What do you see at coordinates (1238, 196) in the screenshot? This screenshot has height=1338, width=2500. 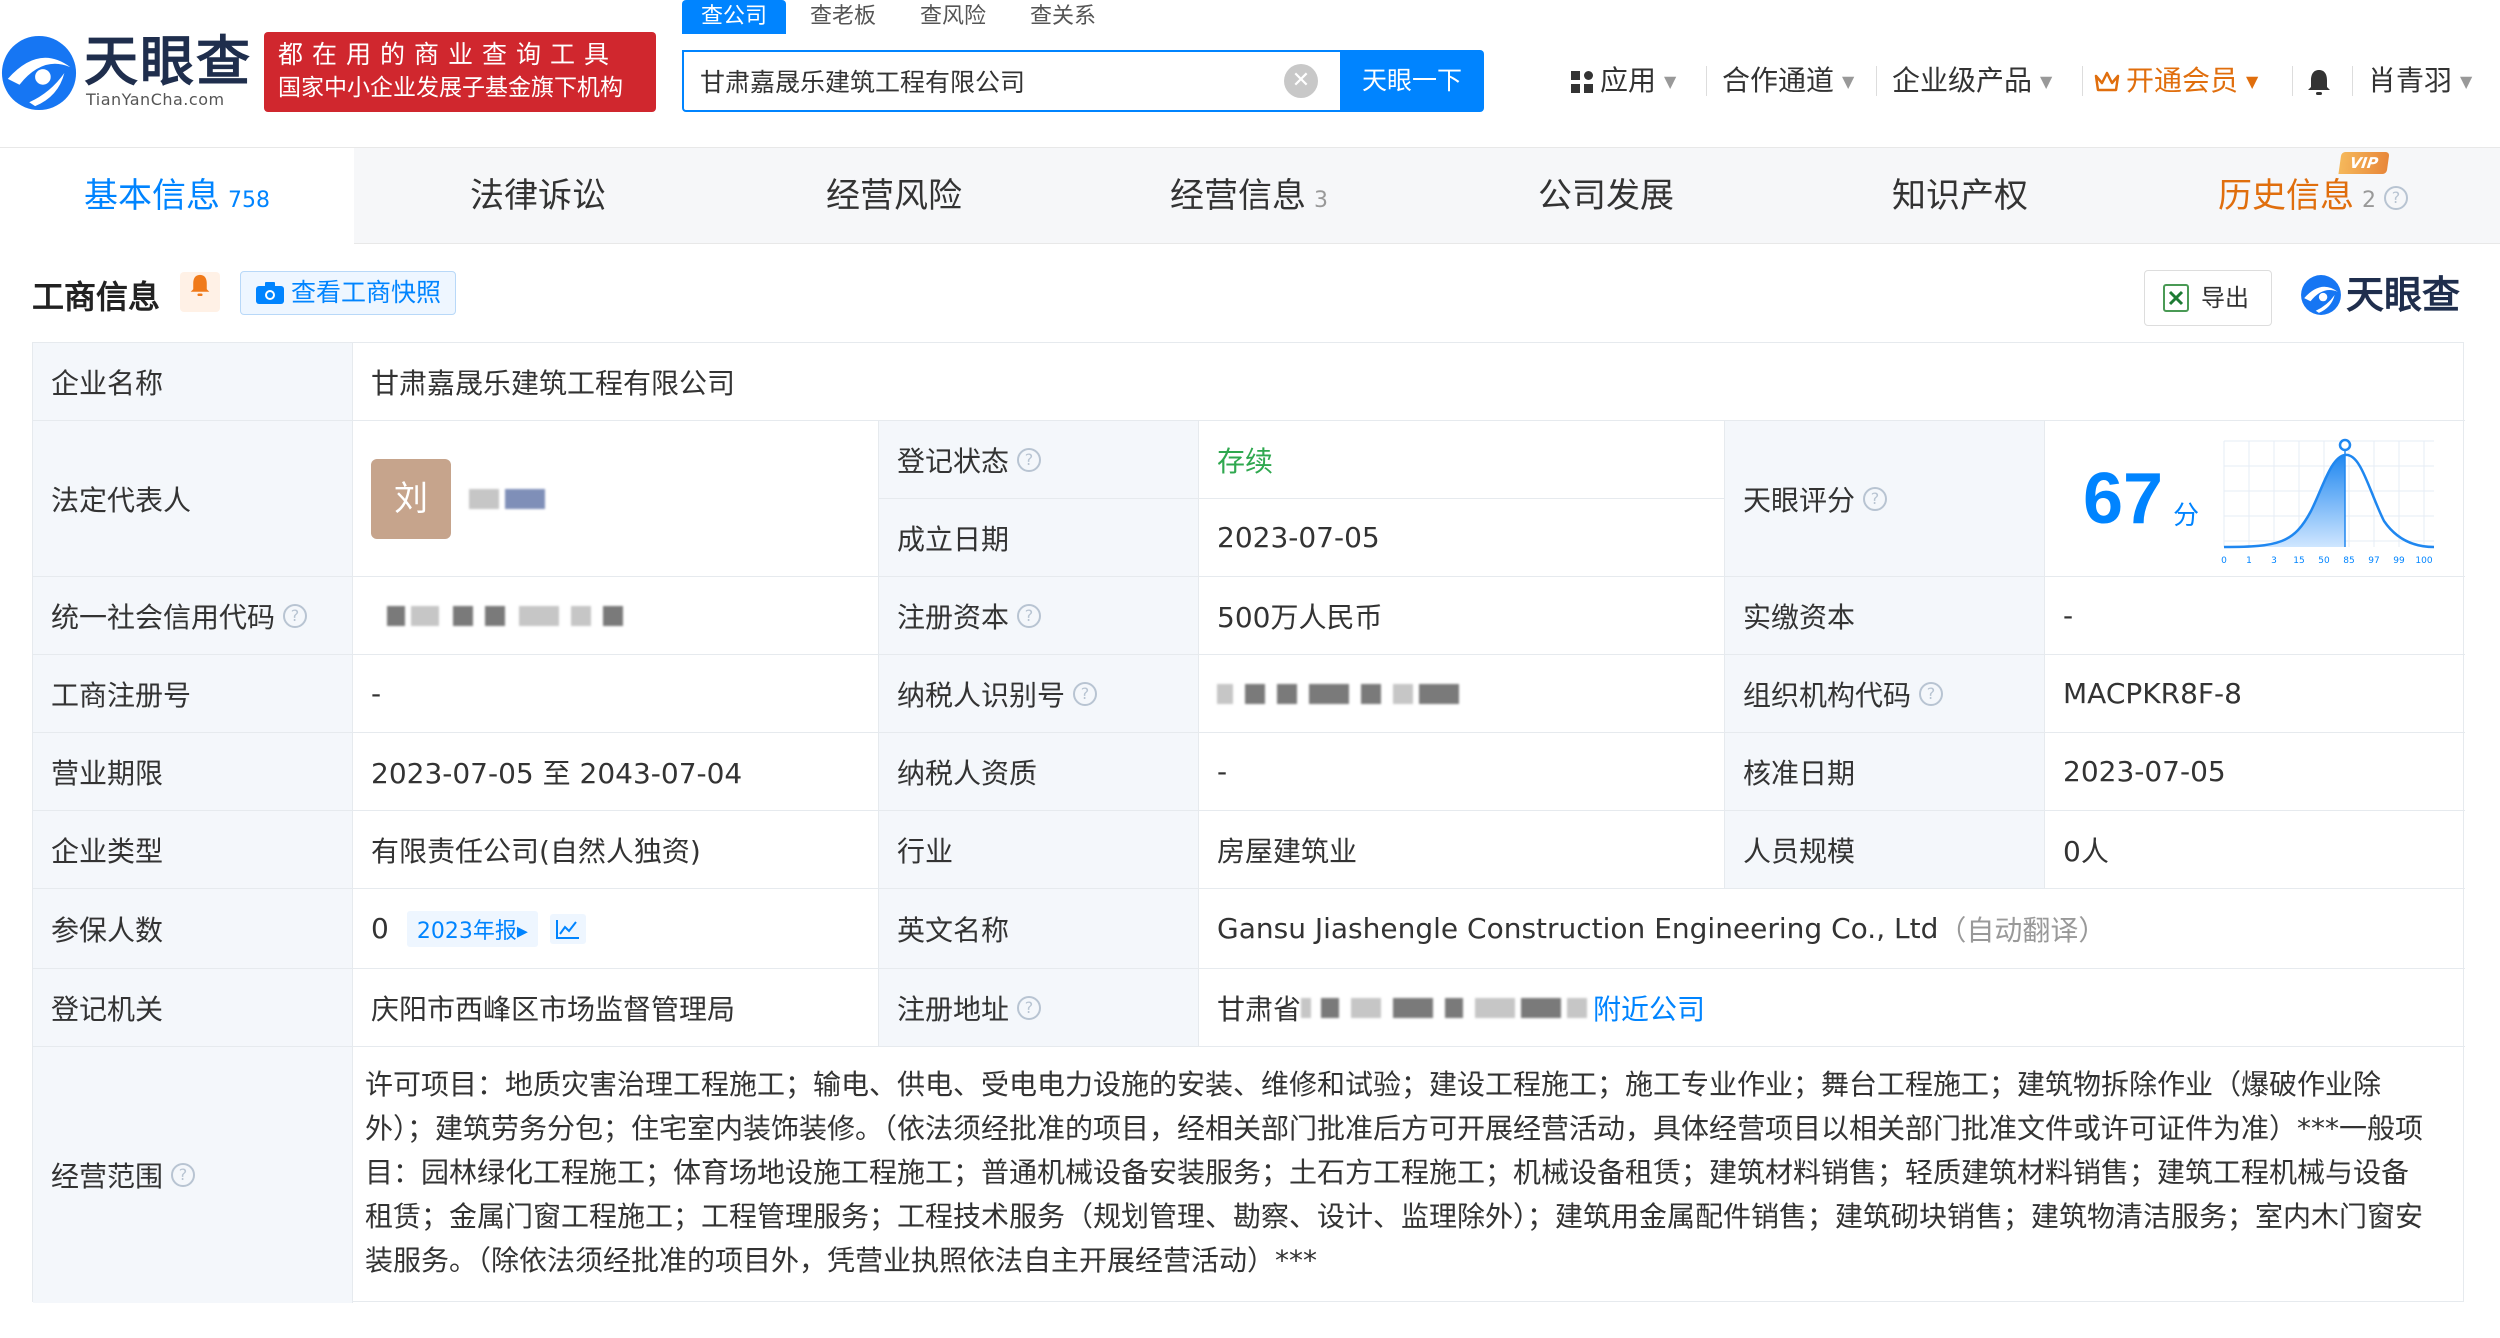 I see `tab-label: 经营信息` at bounding box center [1238, 196].